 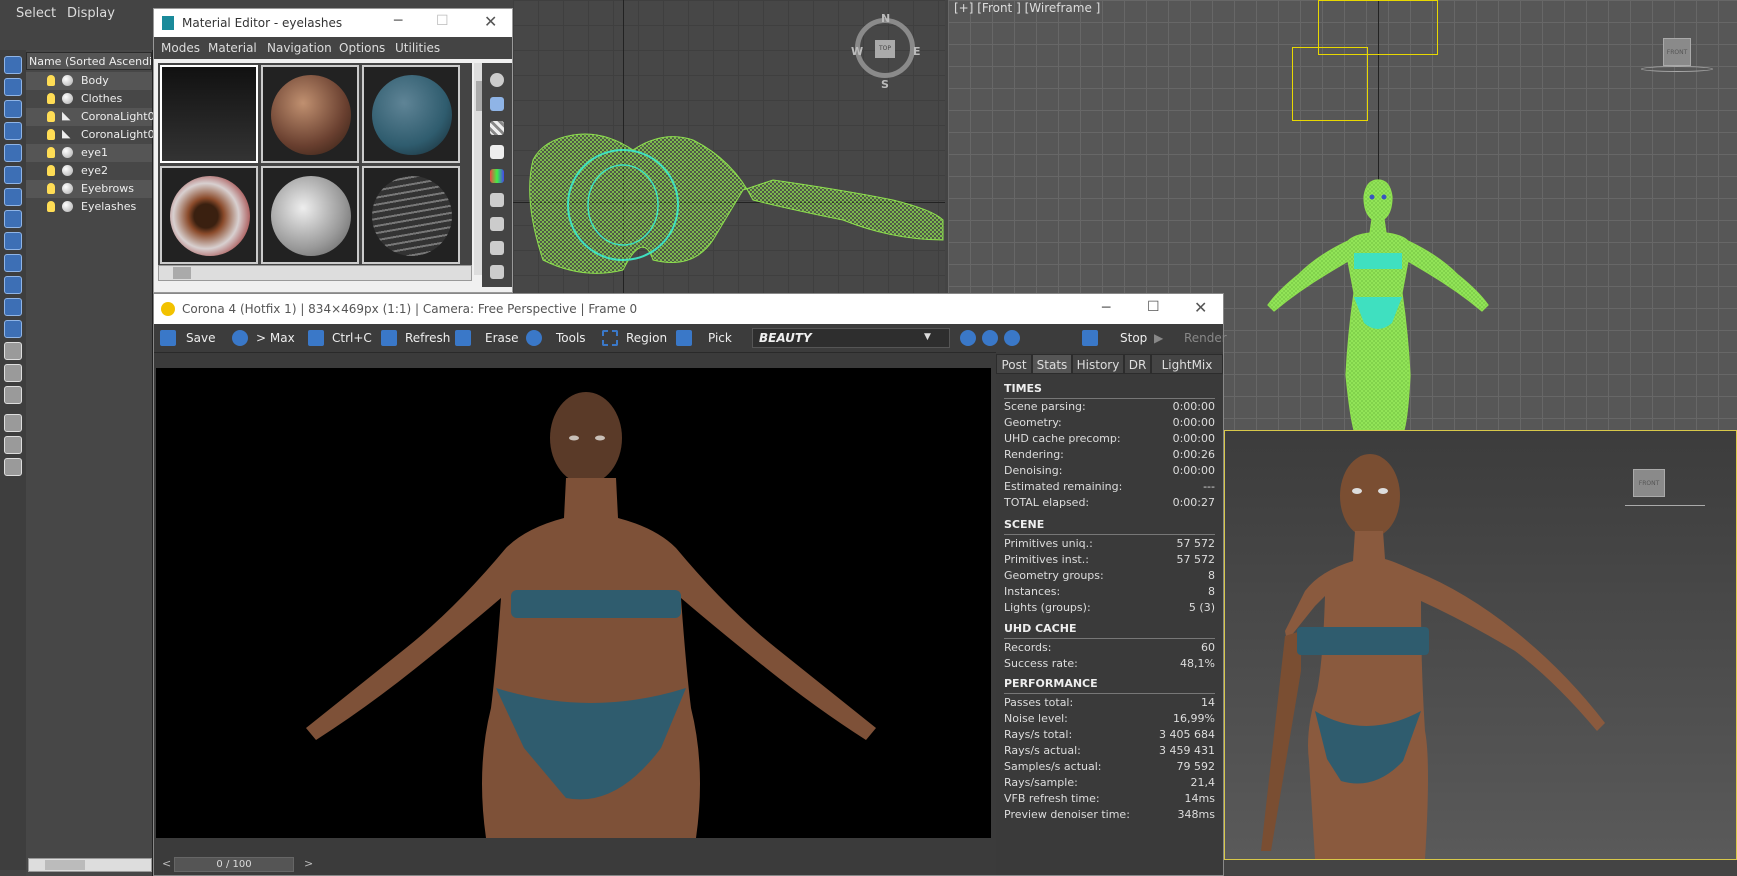 What do you see at coordinates (1014, 364) in the screenshot?
I see `tab-post: Post` at bounding box center [1014, 364].